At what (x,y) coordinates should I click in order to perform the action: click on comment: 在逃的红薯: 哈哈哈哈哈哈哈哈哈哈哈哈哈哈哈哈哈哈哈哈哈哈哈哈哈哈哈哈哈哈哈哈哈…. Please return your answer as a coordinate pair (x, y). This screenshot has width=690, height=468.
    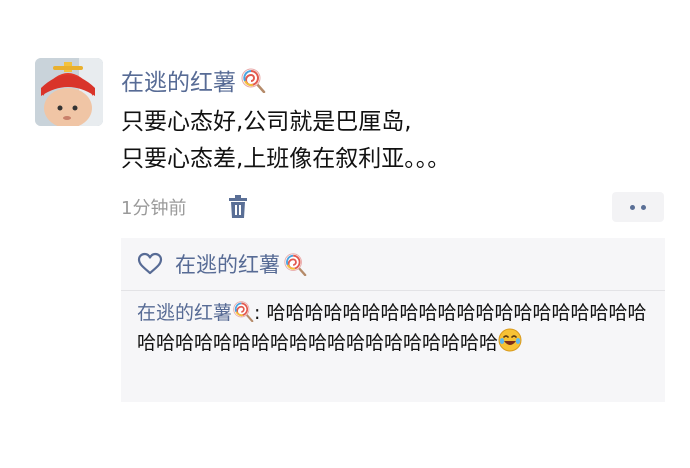
    Looking at the image, I should click on (399, 328).